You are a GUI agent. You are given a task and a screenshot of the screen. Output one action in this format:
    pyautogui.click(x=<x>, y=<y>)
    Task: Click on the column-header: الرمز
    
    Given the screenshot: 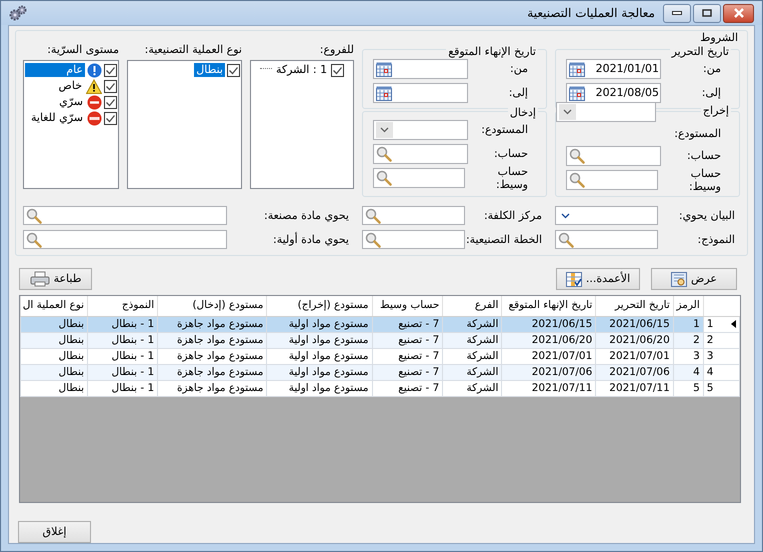 What is the action you would take?
    pyautogui.click(x=688, y=306)
    